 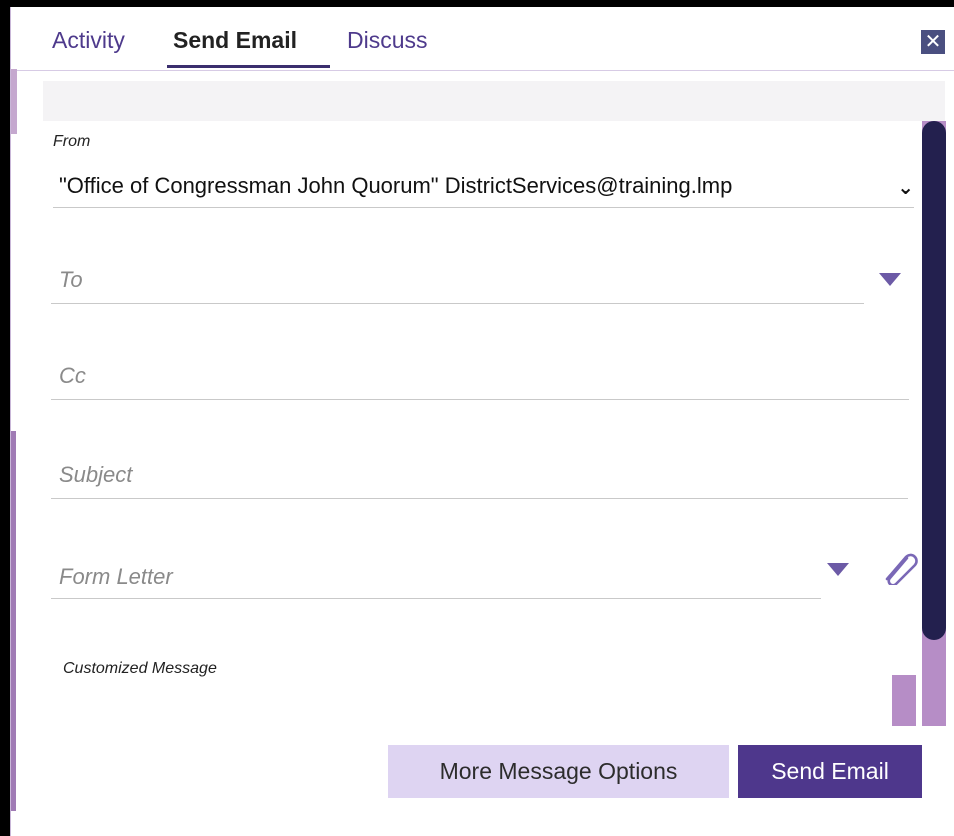 What do you see at coordinates (904, 700) in the screenshot?
I see `resize-handle` at bounding box center [904, 700].